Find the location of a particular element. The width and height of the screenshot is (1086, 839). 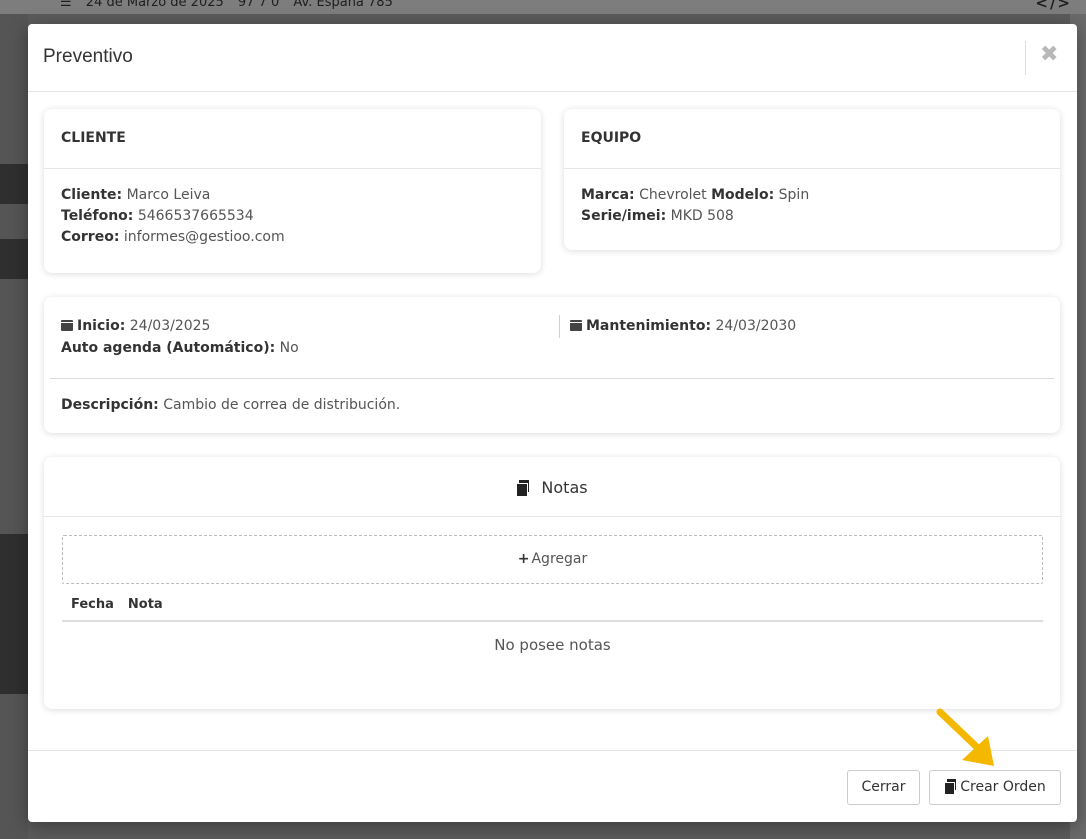

close-button: ✖ is located at coordinates (1051, 58).